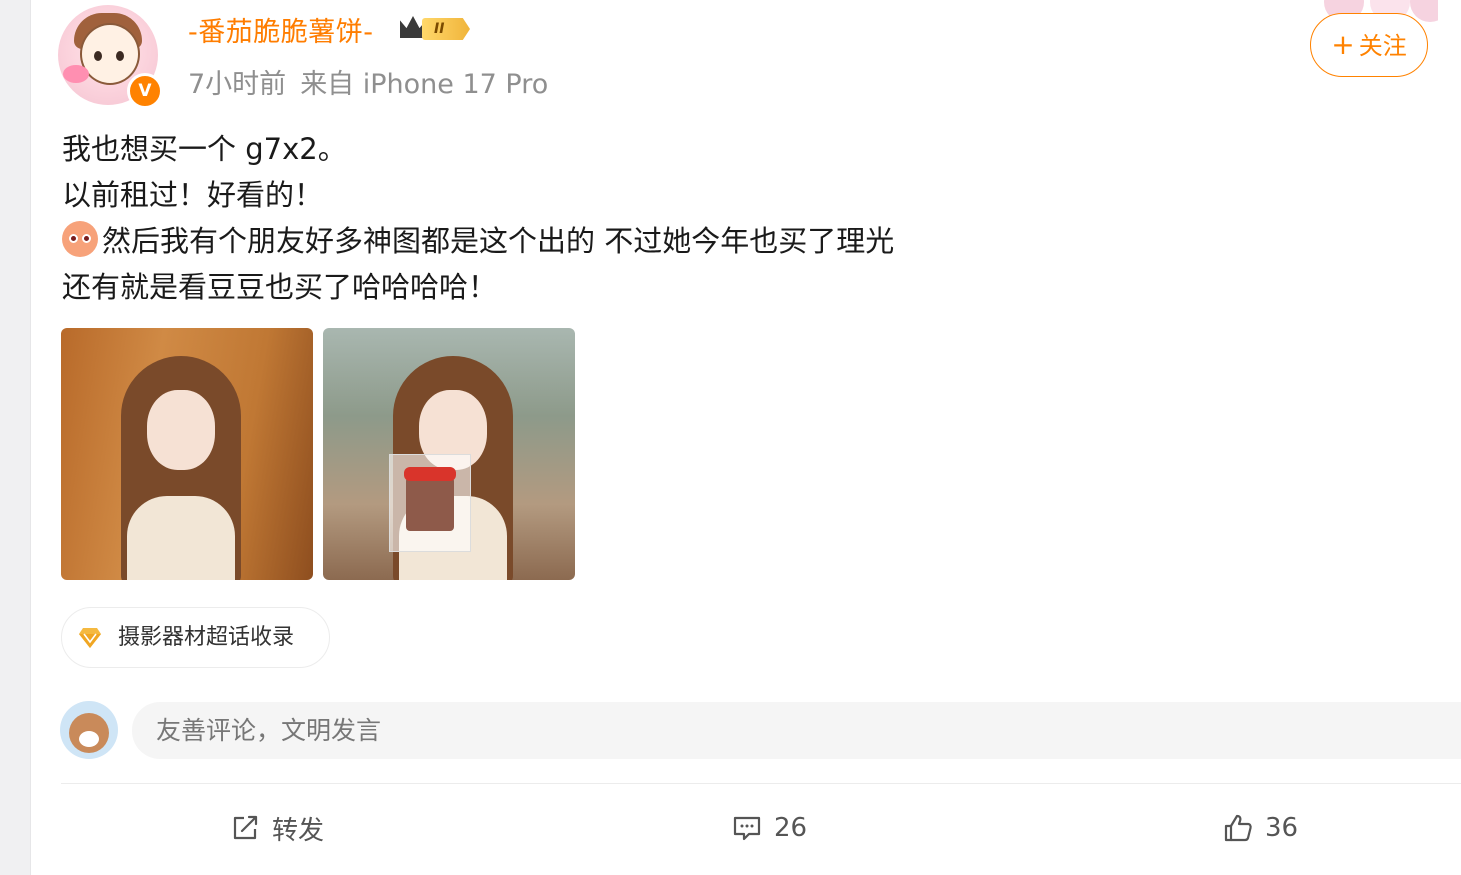 This screenshot has height=875, width=1461. I want to click on current-user-avatar, so click(89, 730).